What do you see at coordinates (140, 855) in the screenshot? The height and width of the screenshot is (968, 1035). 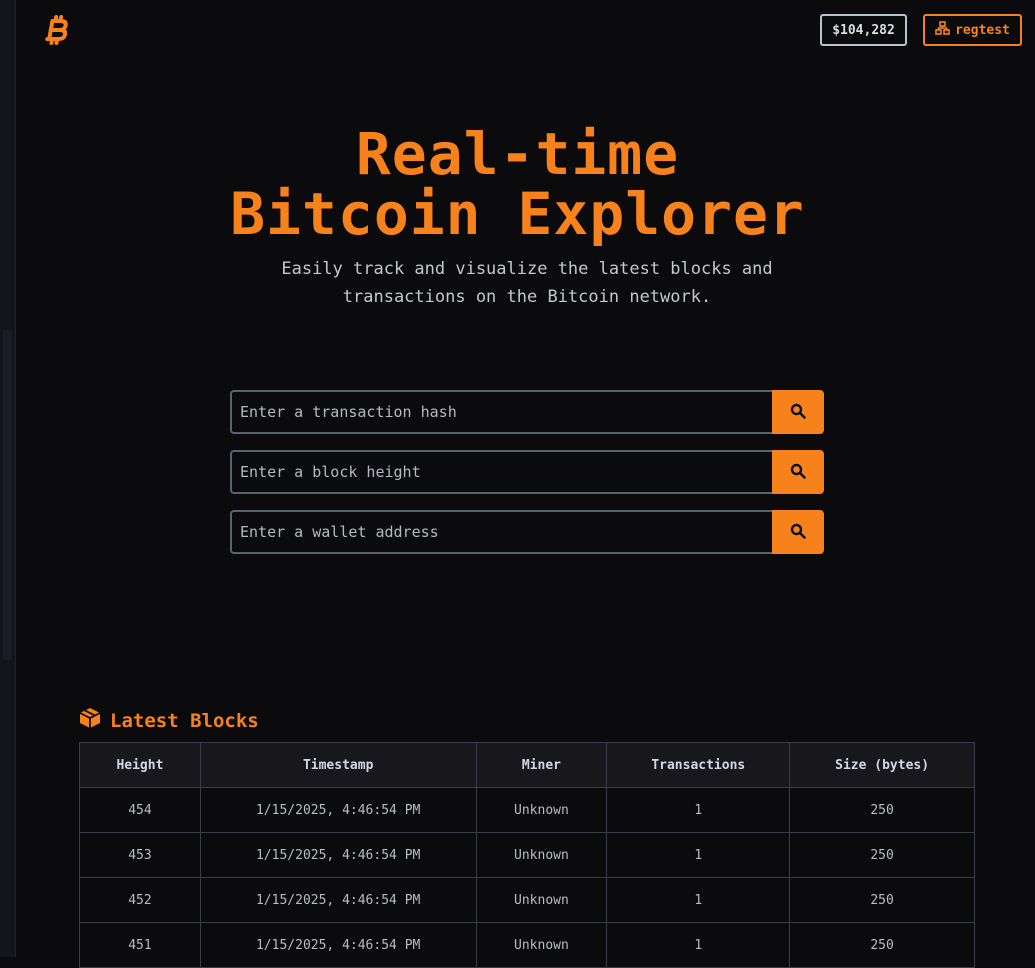 I see `block-height-cell: 453` at bounding box center [140, 855].